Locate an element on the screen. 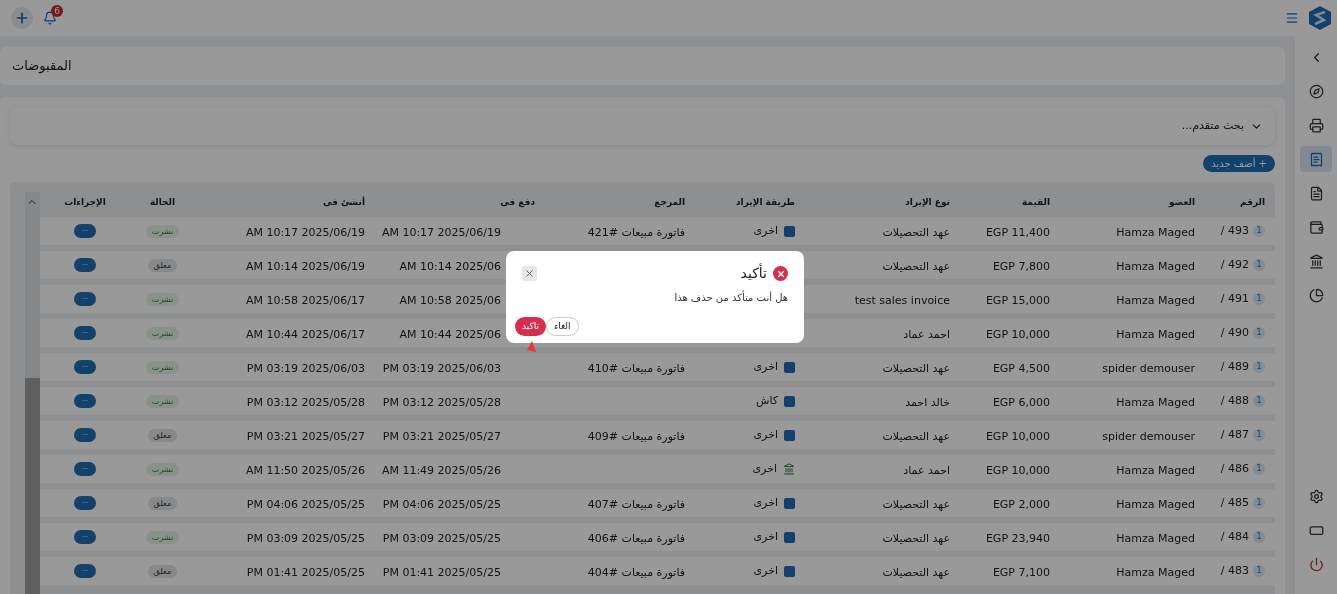 This screenshot has width=1337, height=594. dialog-title: تأكيد is located at coordinates (753, 273).